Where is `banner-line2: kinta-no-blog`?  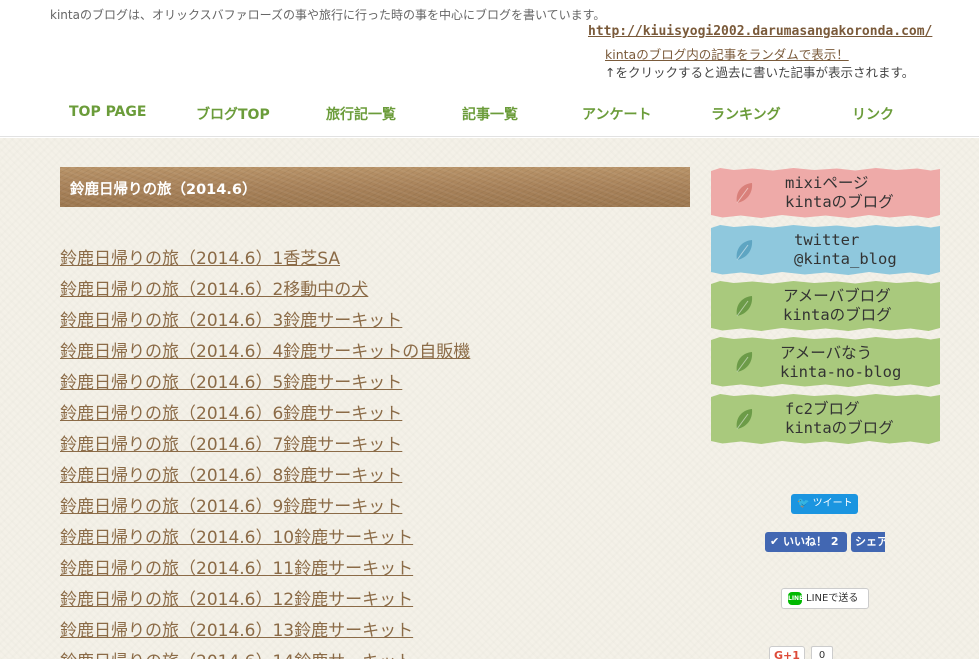
banner-line2: kinta-no-blog is located at coordinates (841, 372).